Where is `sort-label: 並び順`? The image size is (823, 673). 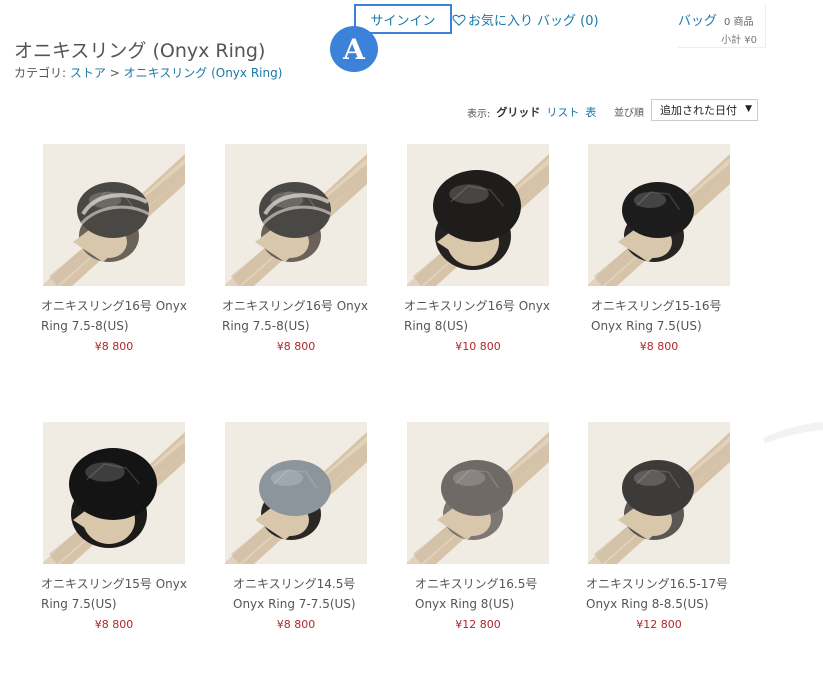
sort-label: 並び順 is located at coordinates (629, 113).